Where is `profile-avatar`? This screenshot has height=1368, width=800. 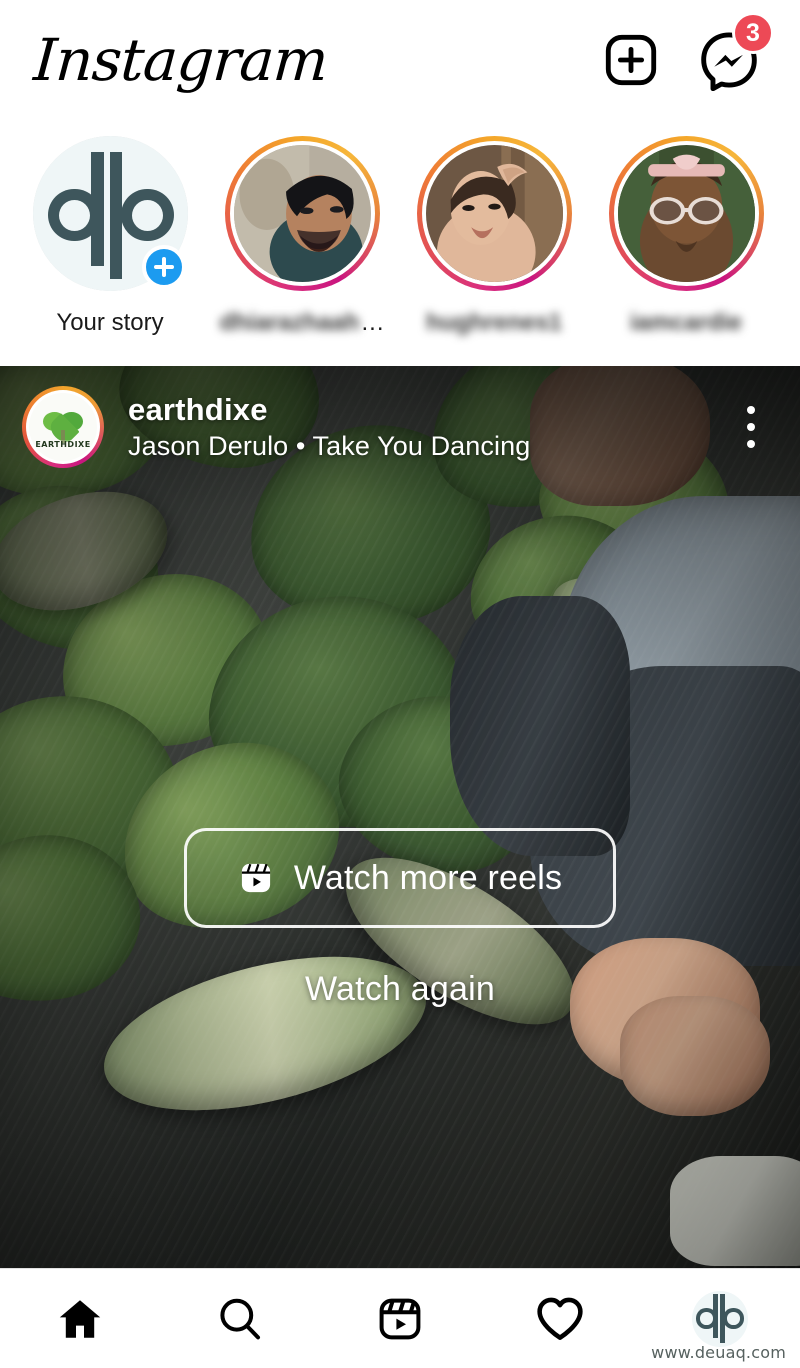 profile-avatar is located at coordinates (720, 1318).